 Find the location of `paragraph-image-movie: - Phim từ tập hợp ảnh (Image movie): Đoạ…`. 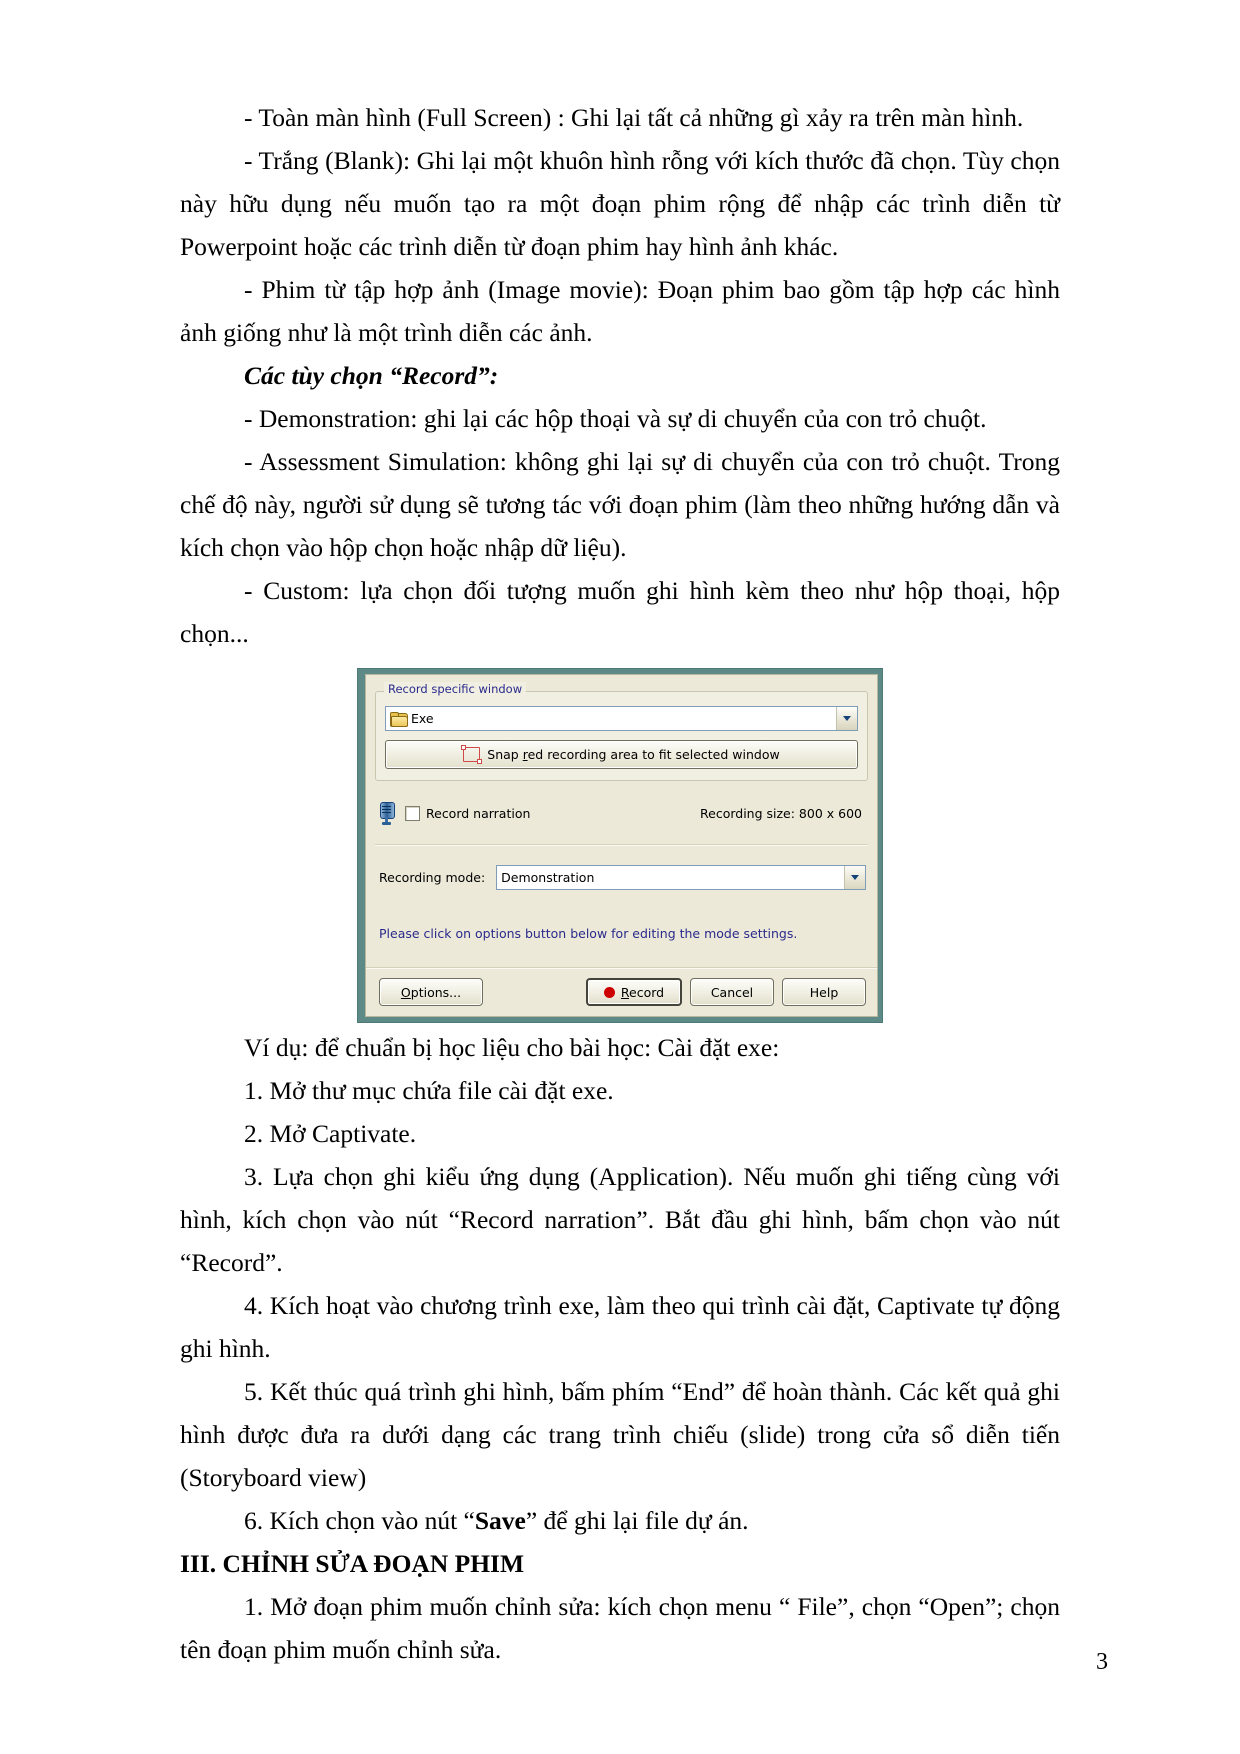

paragraph-image-movie: - Phim từ tập hợp ảnh (Image movie): Đoạ… is located at coordinates (620, 311).